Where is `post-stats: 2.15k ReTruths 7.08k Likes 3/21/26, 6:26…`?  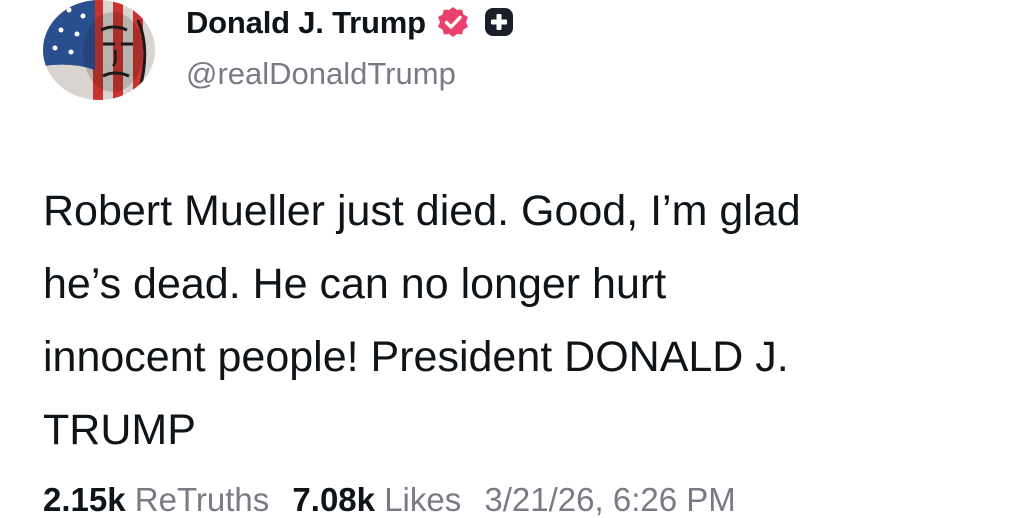 post-stats: 2.15k ReTruths 7.08k Likes 3/21/26, 6:26… is located at coordinates (389, 499).